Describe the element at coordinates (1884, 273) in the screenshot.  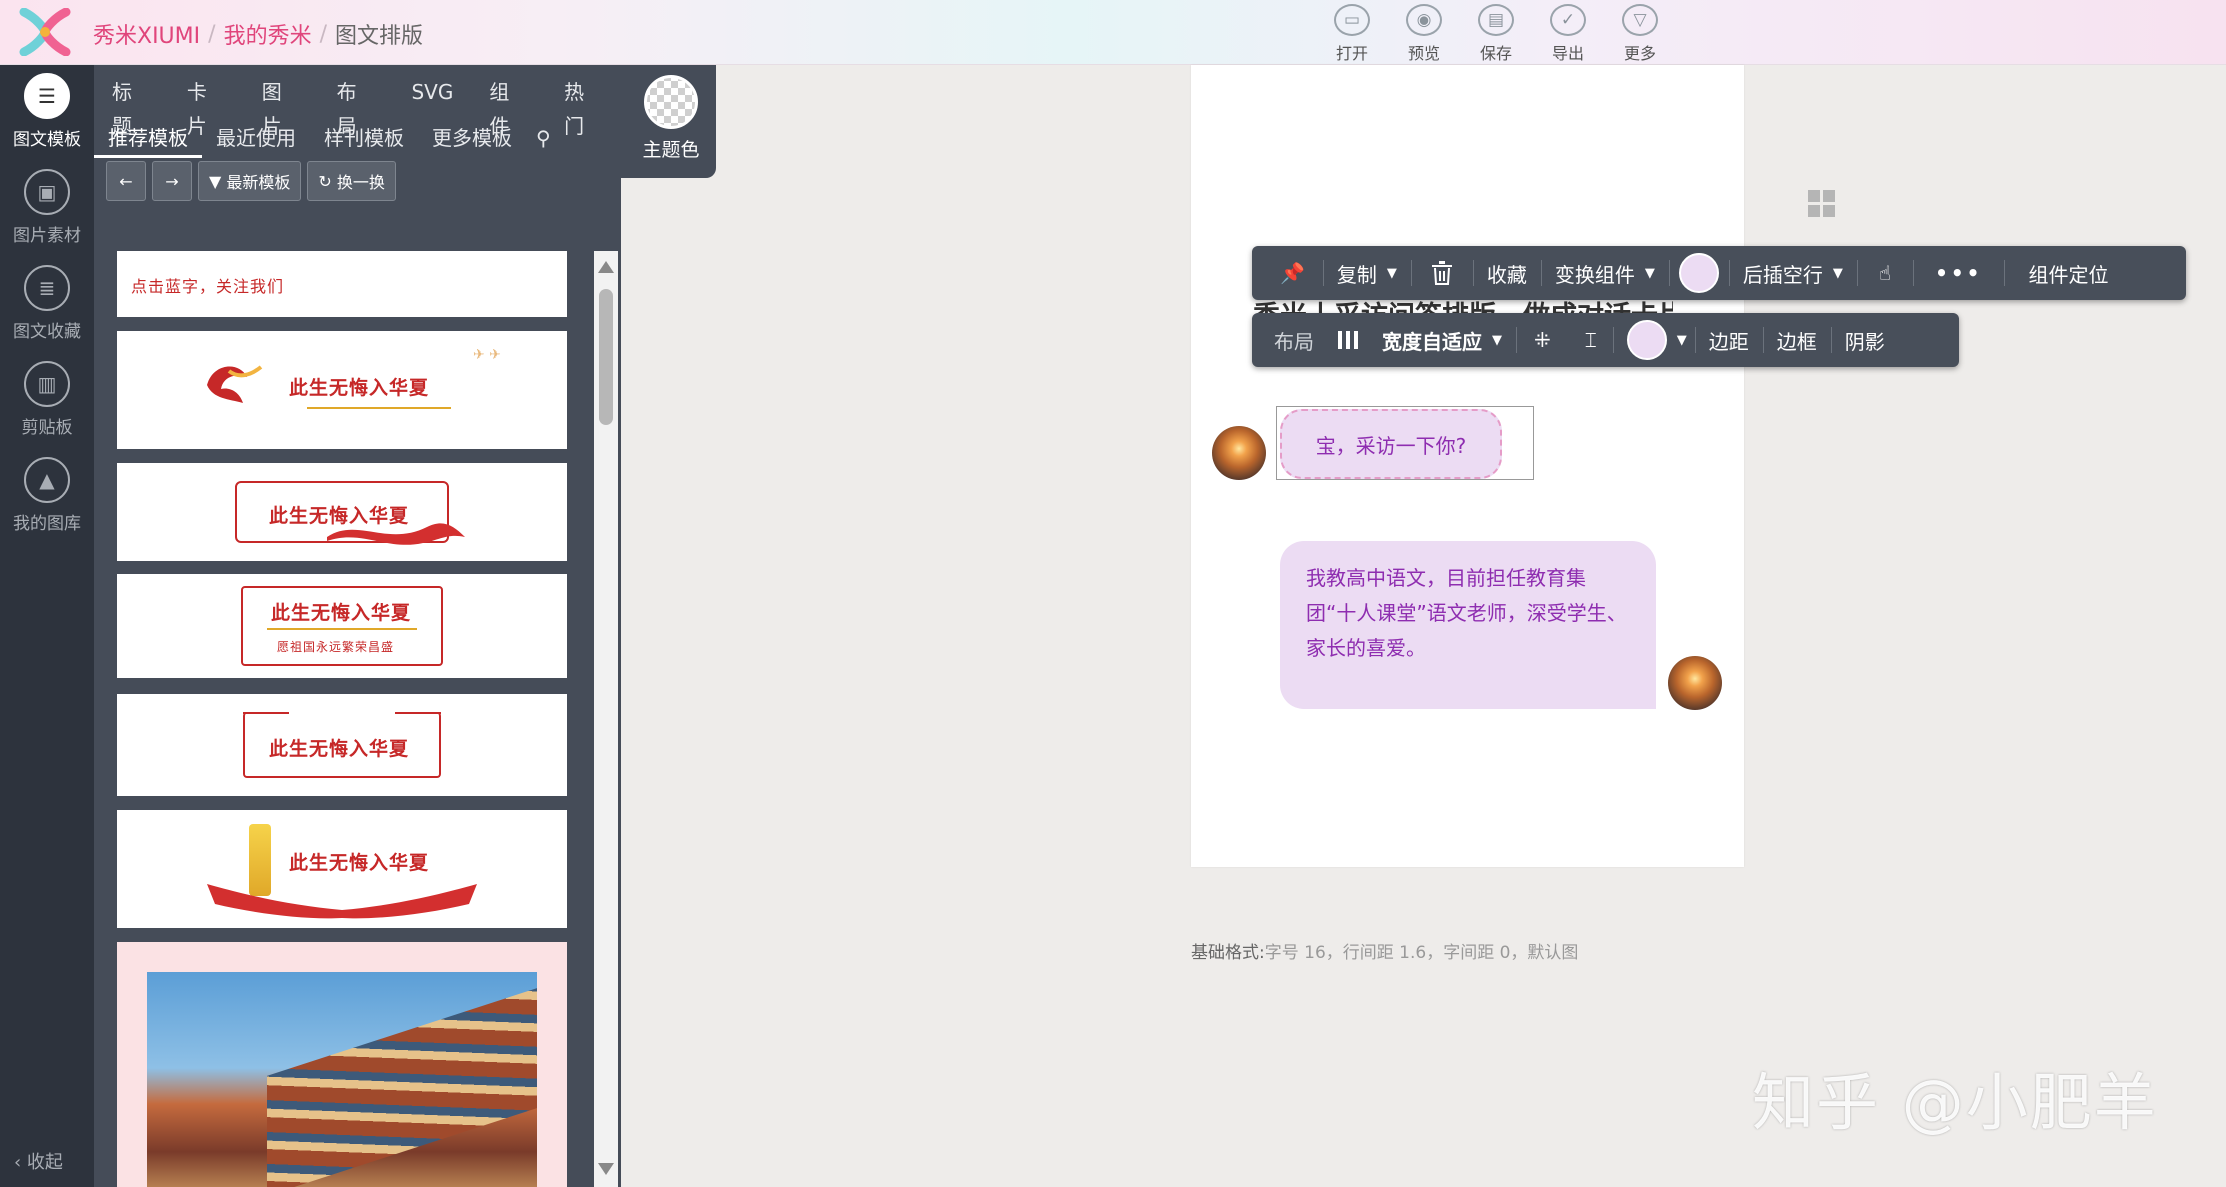
I see `pointer-tool-button: ☝` at that location.